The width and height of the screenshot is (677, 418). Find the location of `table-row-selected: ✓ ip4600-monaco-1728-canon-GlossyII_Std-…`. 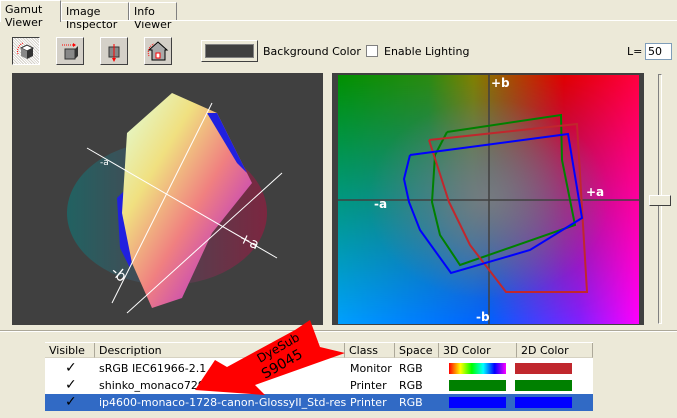

table-row-selected: ✓ ip4600-monaco-1728-canon-GlossyII_Std-… is located at coordinates (319, 402).